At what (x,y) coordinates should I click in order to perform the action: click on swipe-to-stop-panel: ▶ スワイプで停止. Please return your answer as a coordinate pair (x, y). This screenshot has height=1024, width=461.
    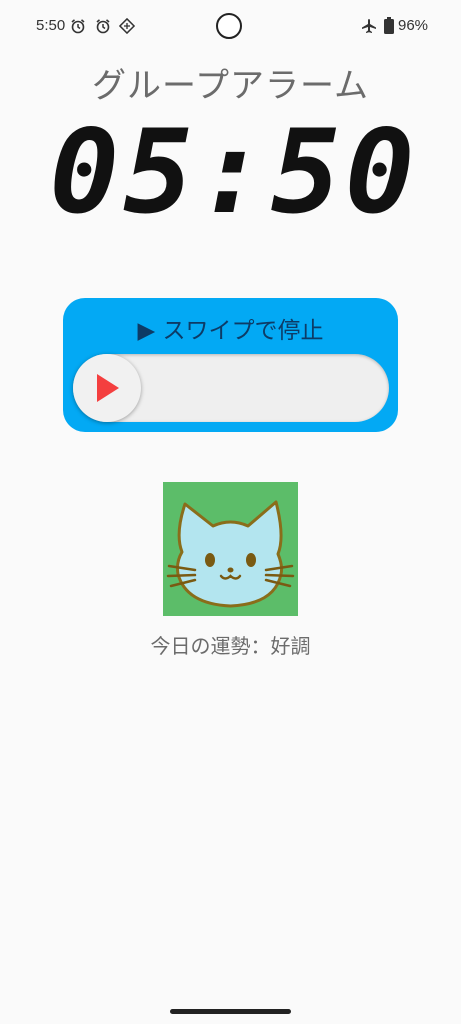
    Looking at the image, I should click on (230, 365).